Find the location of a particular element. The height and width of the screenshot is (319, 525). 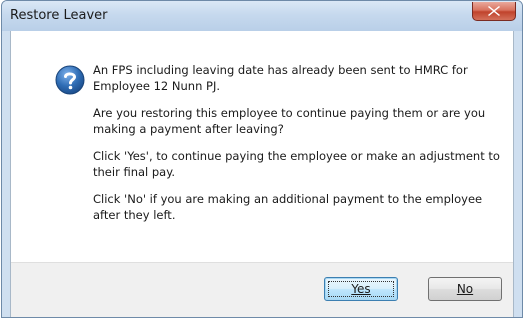

no-button: No is located at coordinates (465, 289).